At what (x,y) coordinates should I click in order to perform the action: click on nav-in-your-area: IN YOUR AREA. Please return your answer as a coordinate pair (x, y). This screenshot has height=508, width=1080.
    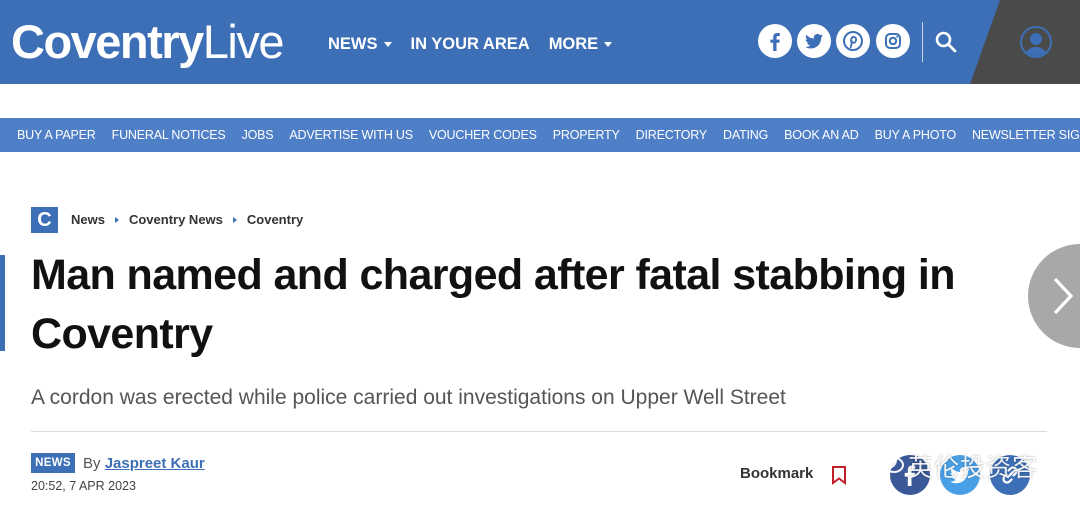
    Looking at the image, I should click on (470, 44).